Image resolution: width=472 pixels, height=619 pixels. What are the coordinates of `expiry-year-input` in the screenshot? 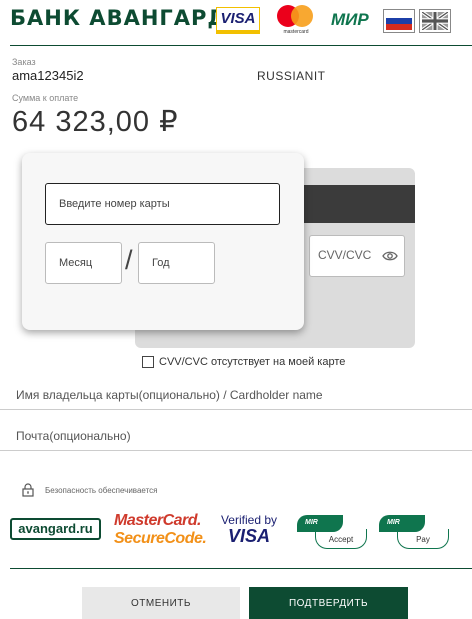 It's located at (176, 263).